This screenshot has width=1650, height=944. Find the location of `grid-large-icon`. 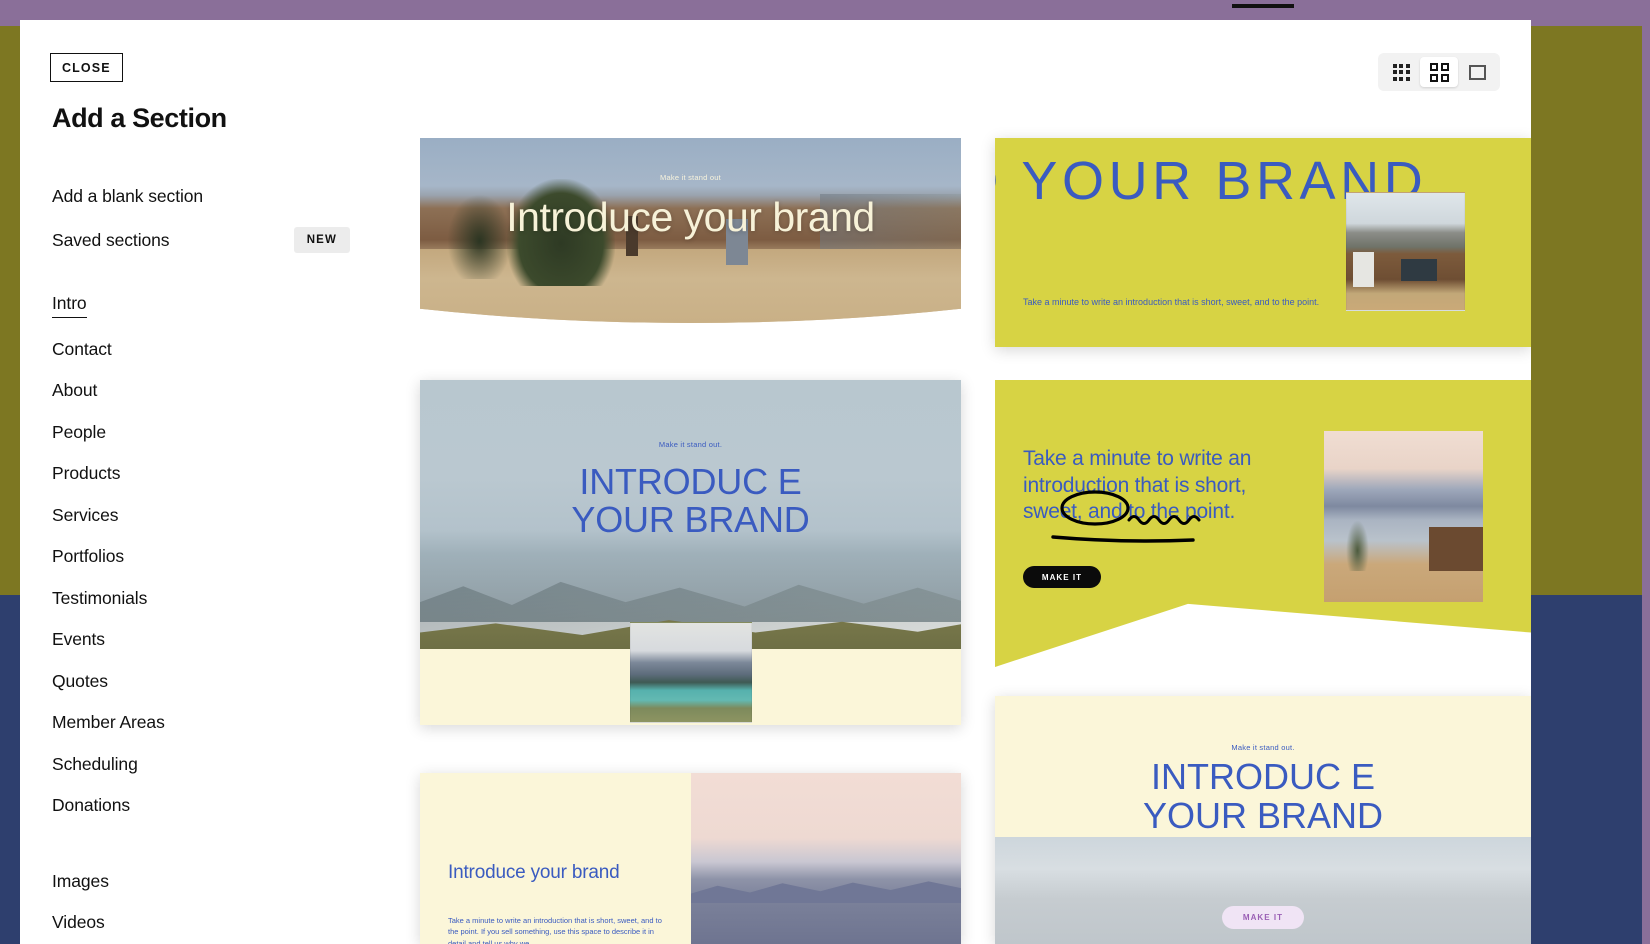

grid-large-icon is located at coordinates (1439, 72).